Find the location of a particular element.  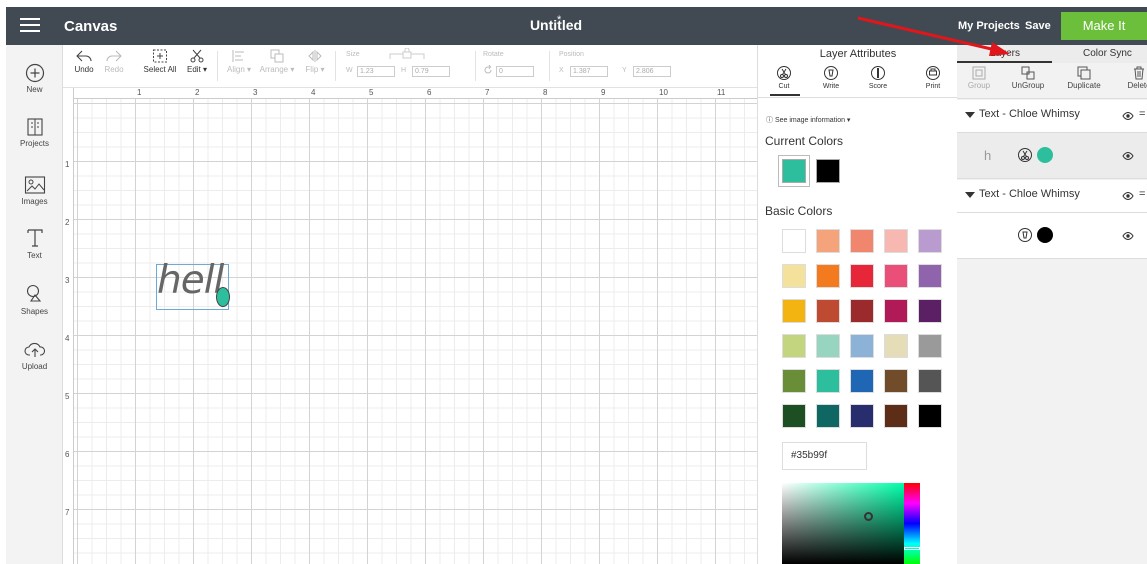

ungroup-button: UnGroup is located at coordinates (1028, 78).